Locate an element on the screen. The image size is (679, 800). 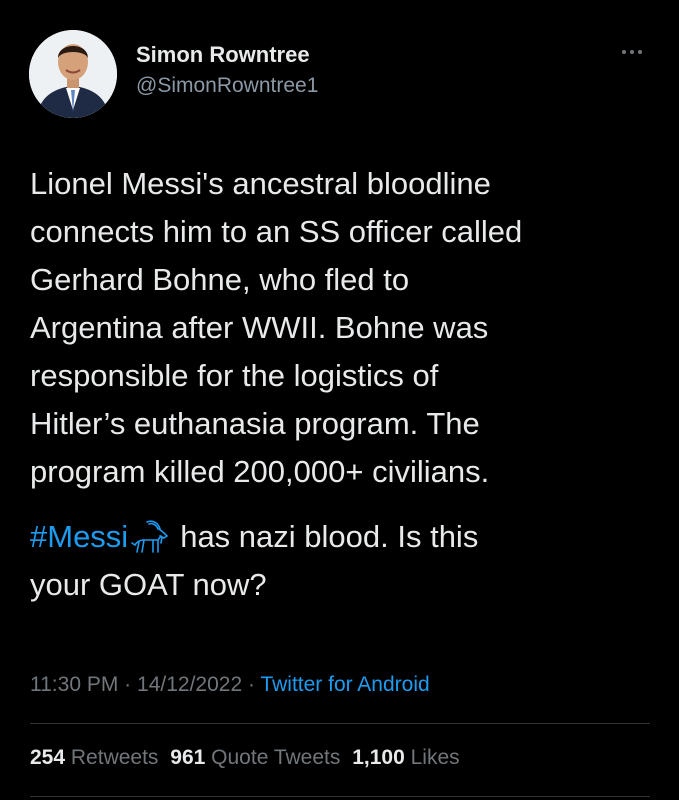
likes-count: 1,100 is located at coordinates (378, 757).